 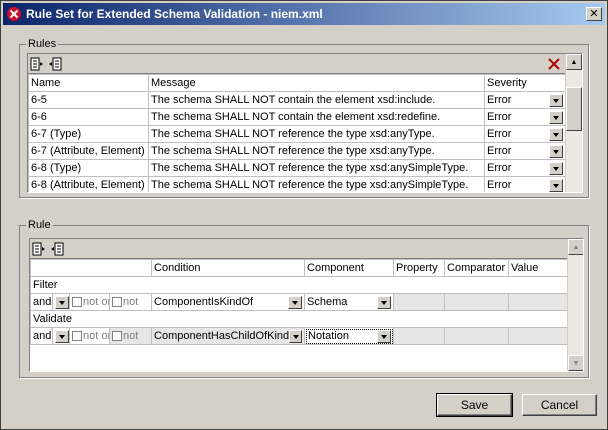 I want to click on col-comparator: Comparator, so click(x=477, y=268).